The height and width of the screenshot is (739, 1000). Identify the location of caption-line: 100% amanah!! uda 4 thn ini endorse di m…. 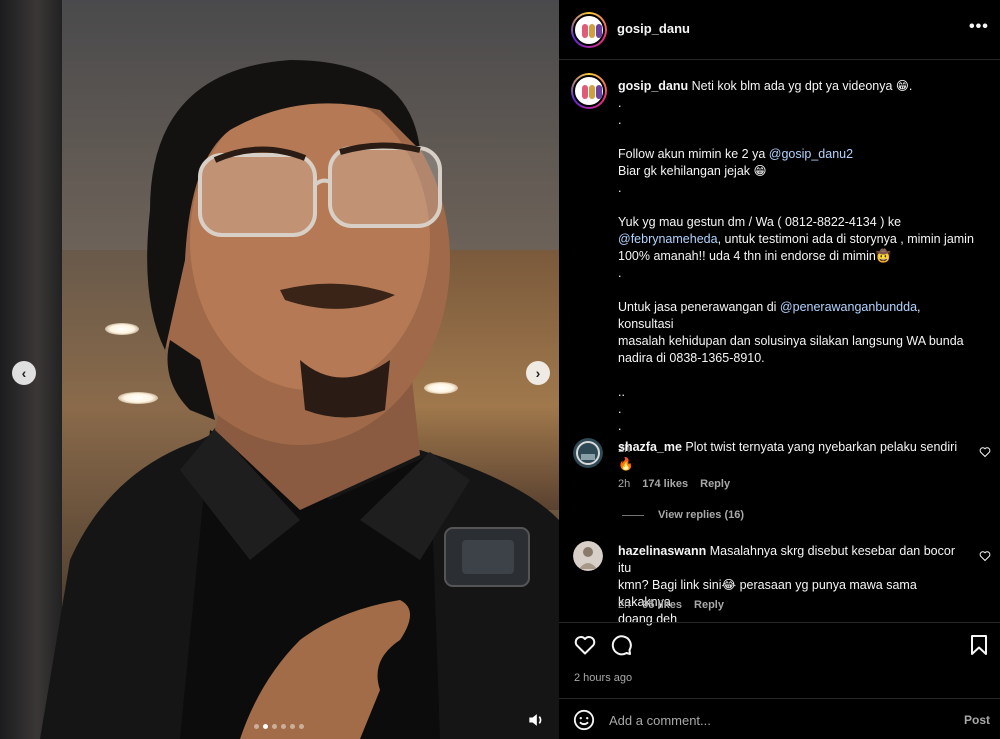
(798, 256).